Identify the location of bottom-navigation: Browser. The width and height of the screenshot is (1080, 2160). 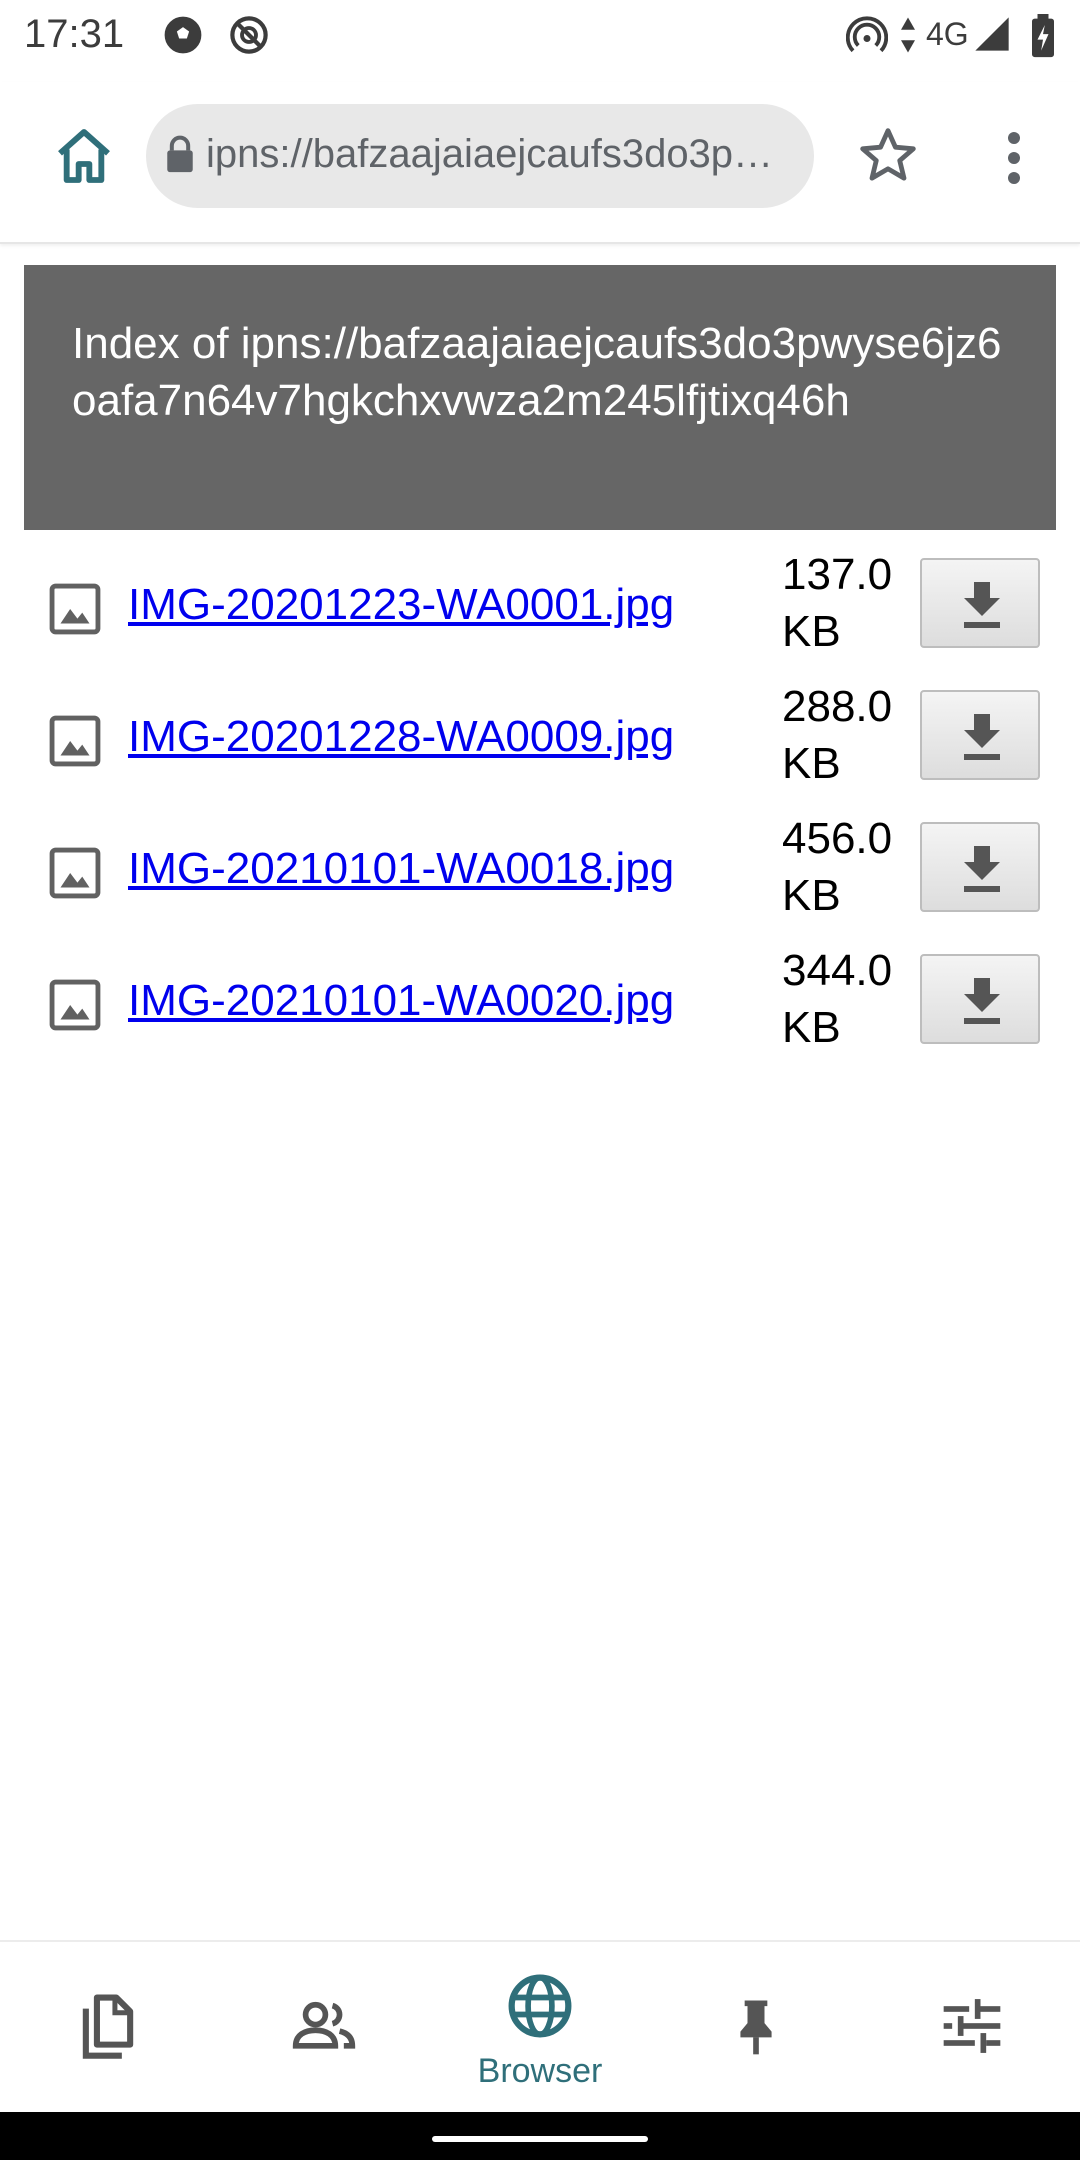
(540, 2027).